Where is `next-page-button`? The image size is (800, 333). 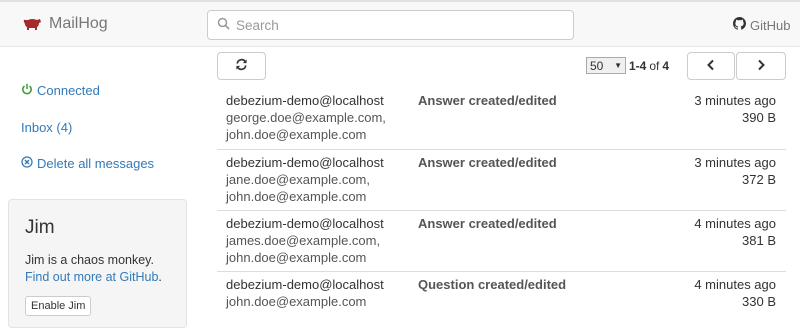 next-page-button is located at coordinates (761, 66).